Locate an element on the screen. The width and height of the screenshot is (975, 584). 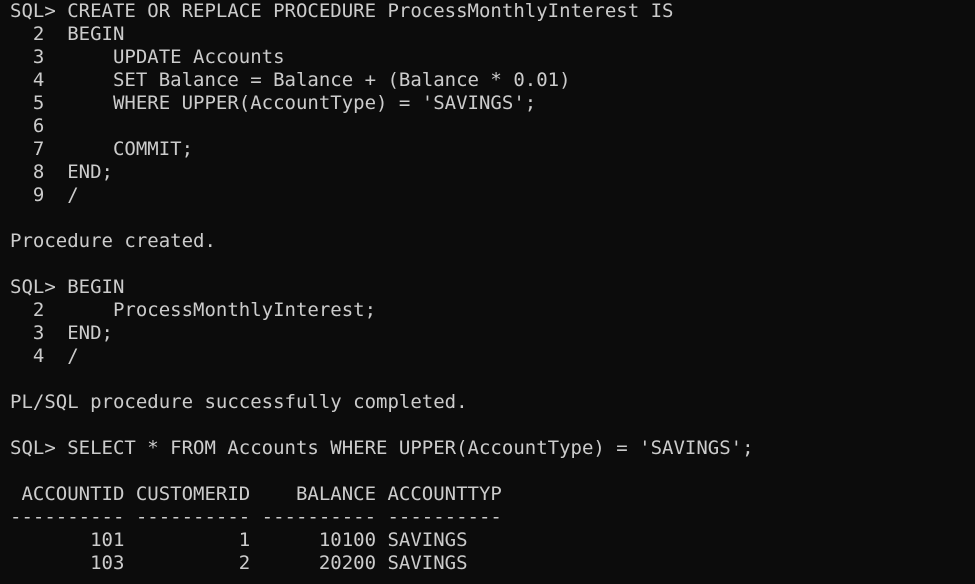
result-table-row: 101 1 10100 SAVINGS is located at coordinates (239, 540).